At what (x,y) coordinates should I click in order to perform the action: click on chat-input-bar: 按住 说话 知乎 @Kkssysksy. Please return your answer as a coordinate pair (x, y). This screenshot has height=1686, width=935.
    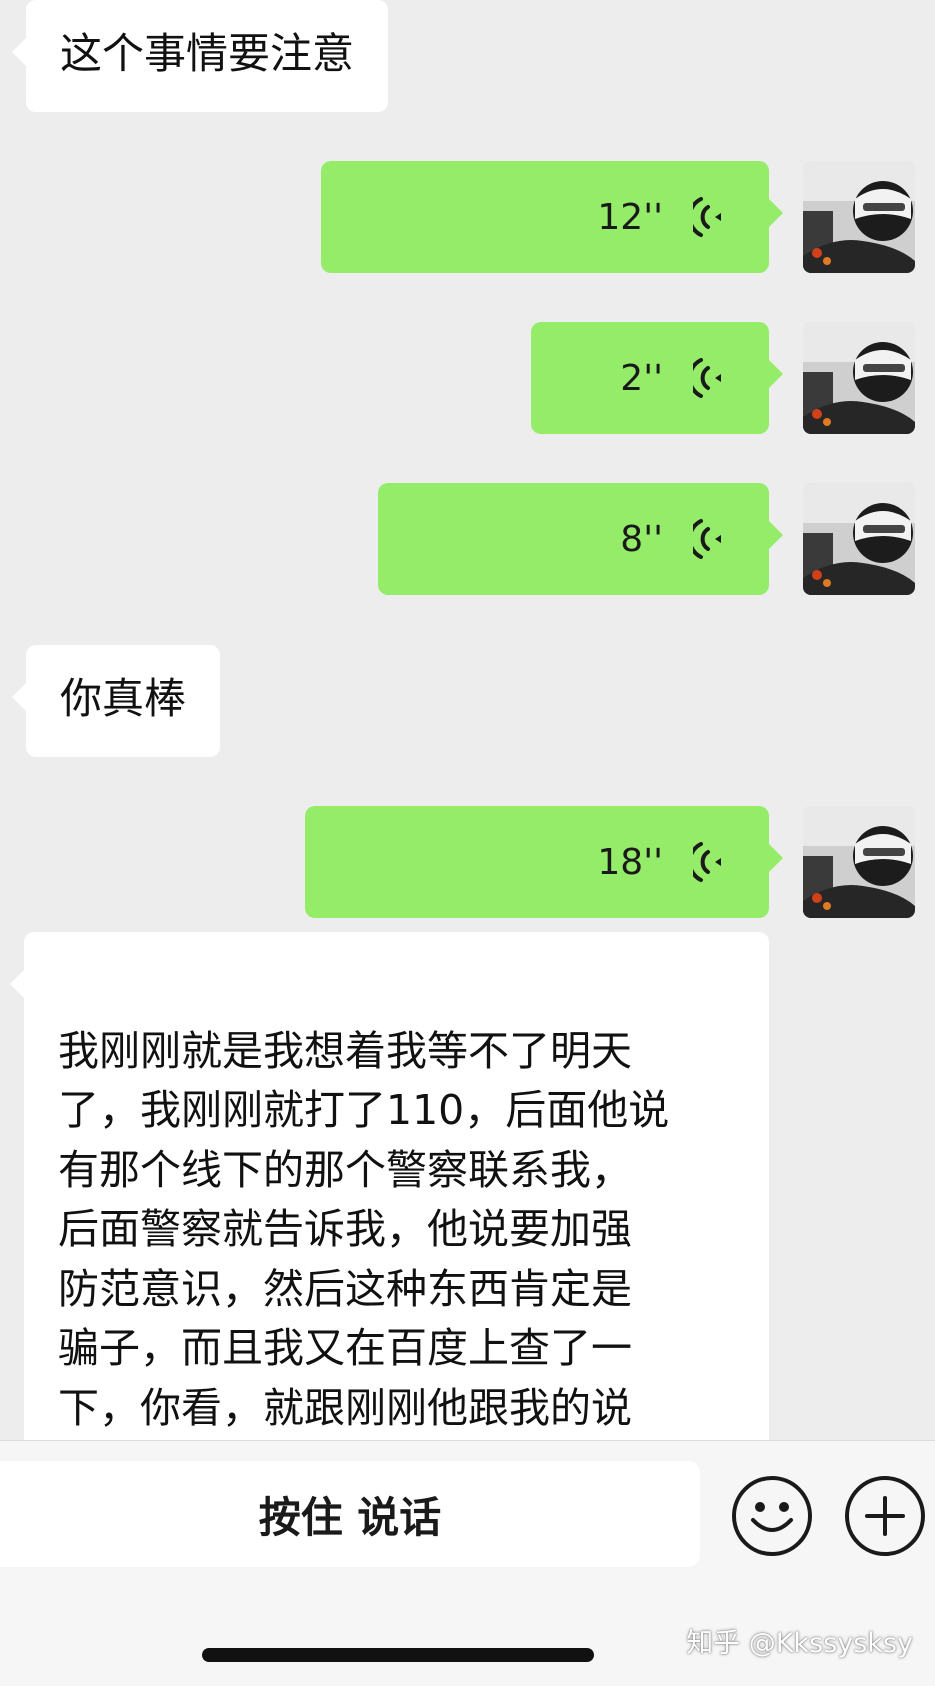
    Looking at the image, I should click on (467, 1563).